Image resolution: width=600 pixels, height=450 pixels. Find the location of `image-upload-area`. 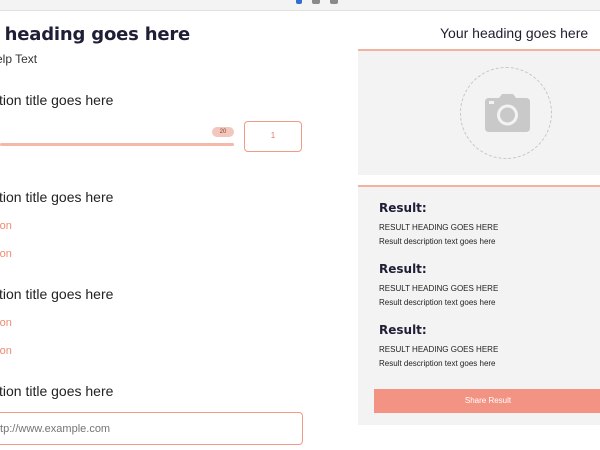

image-upload-area is located at coordinates (506, 113).